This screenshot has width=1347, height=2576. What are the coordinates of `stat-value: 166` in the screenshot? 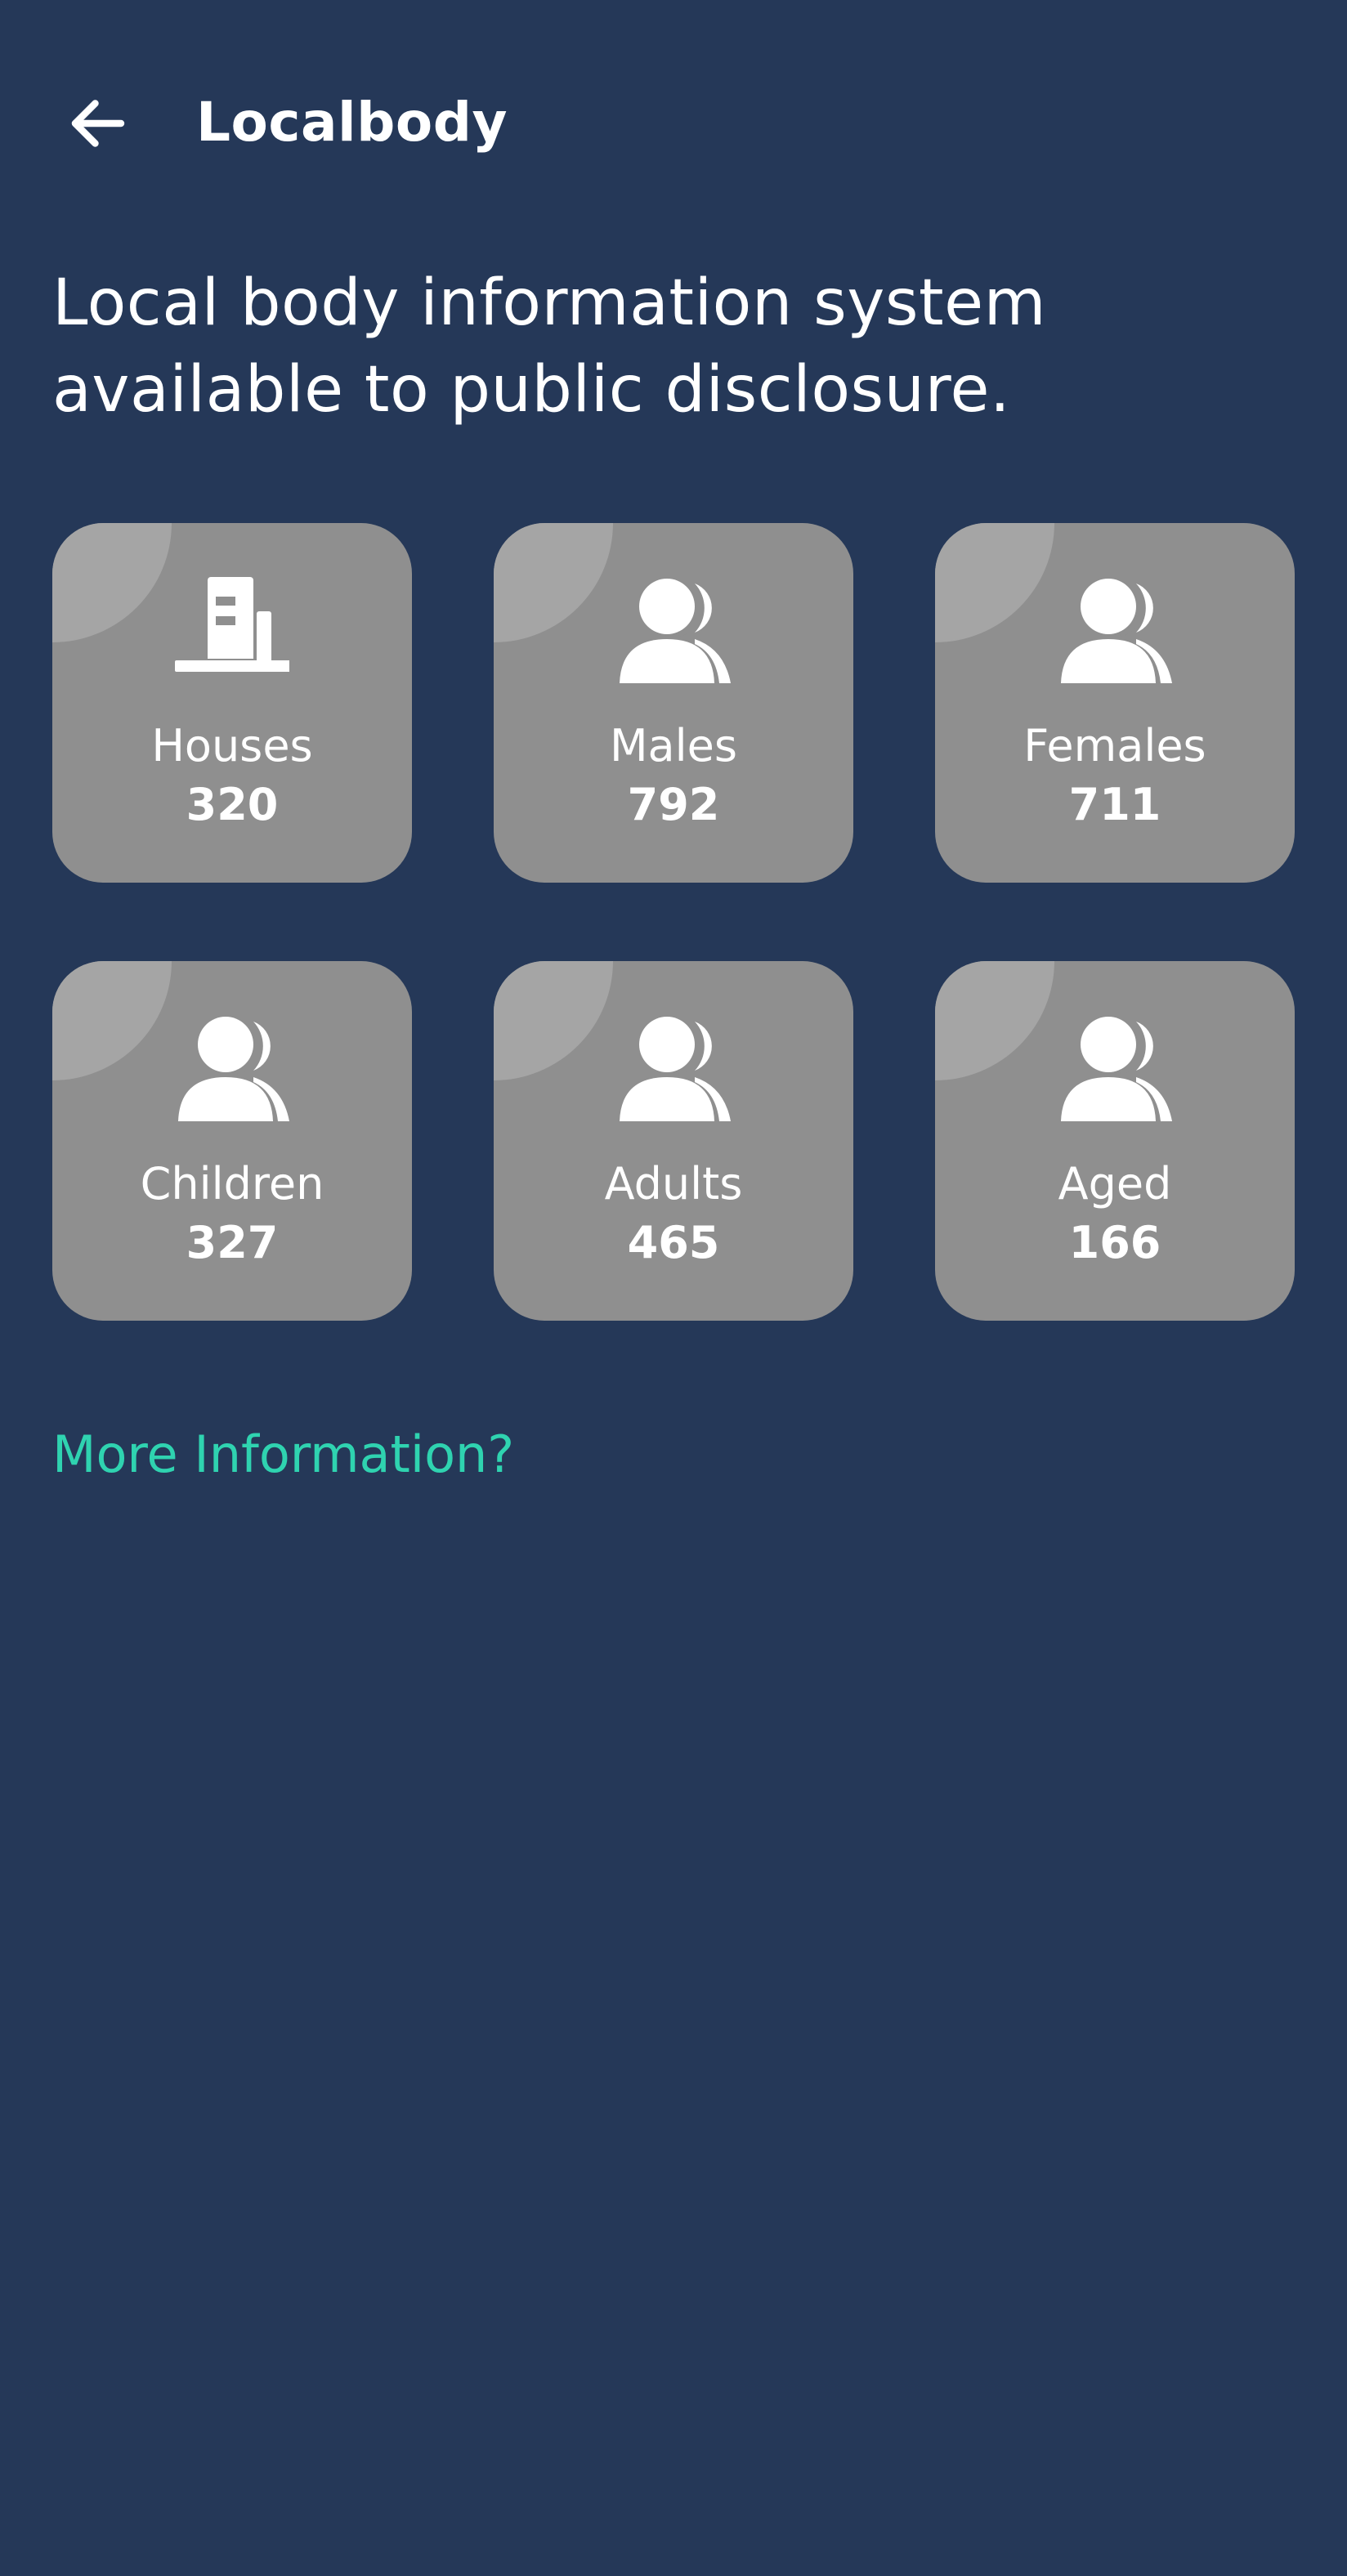 It's located at (1114, 1242).